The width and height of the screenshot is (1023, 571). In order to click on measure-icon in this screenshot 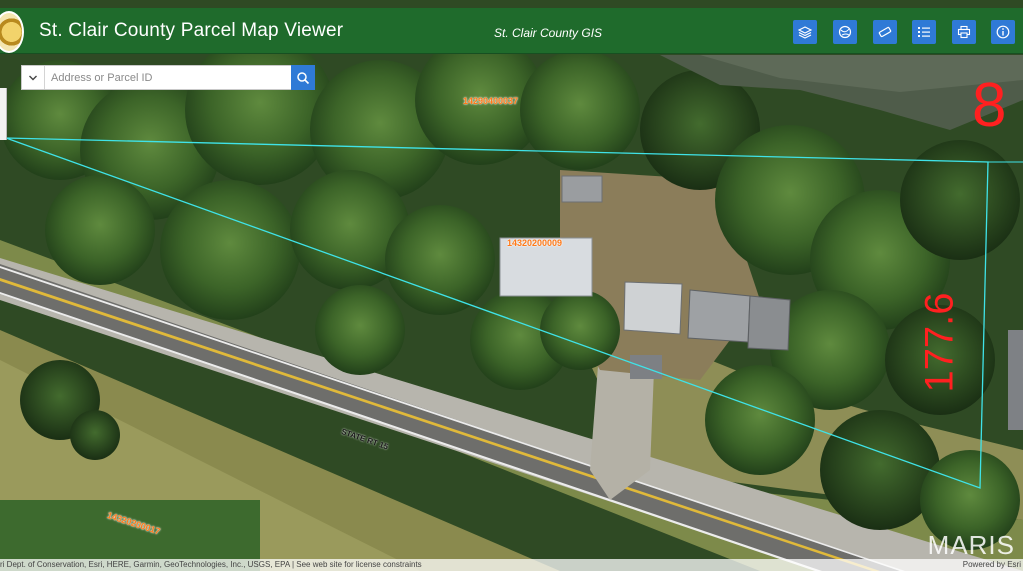, I will do `click(885, 32)`.